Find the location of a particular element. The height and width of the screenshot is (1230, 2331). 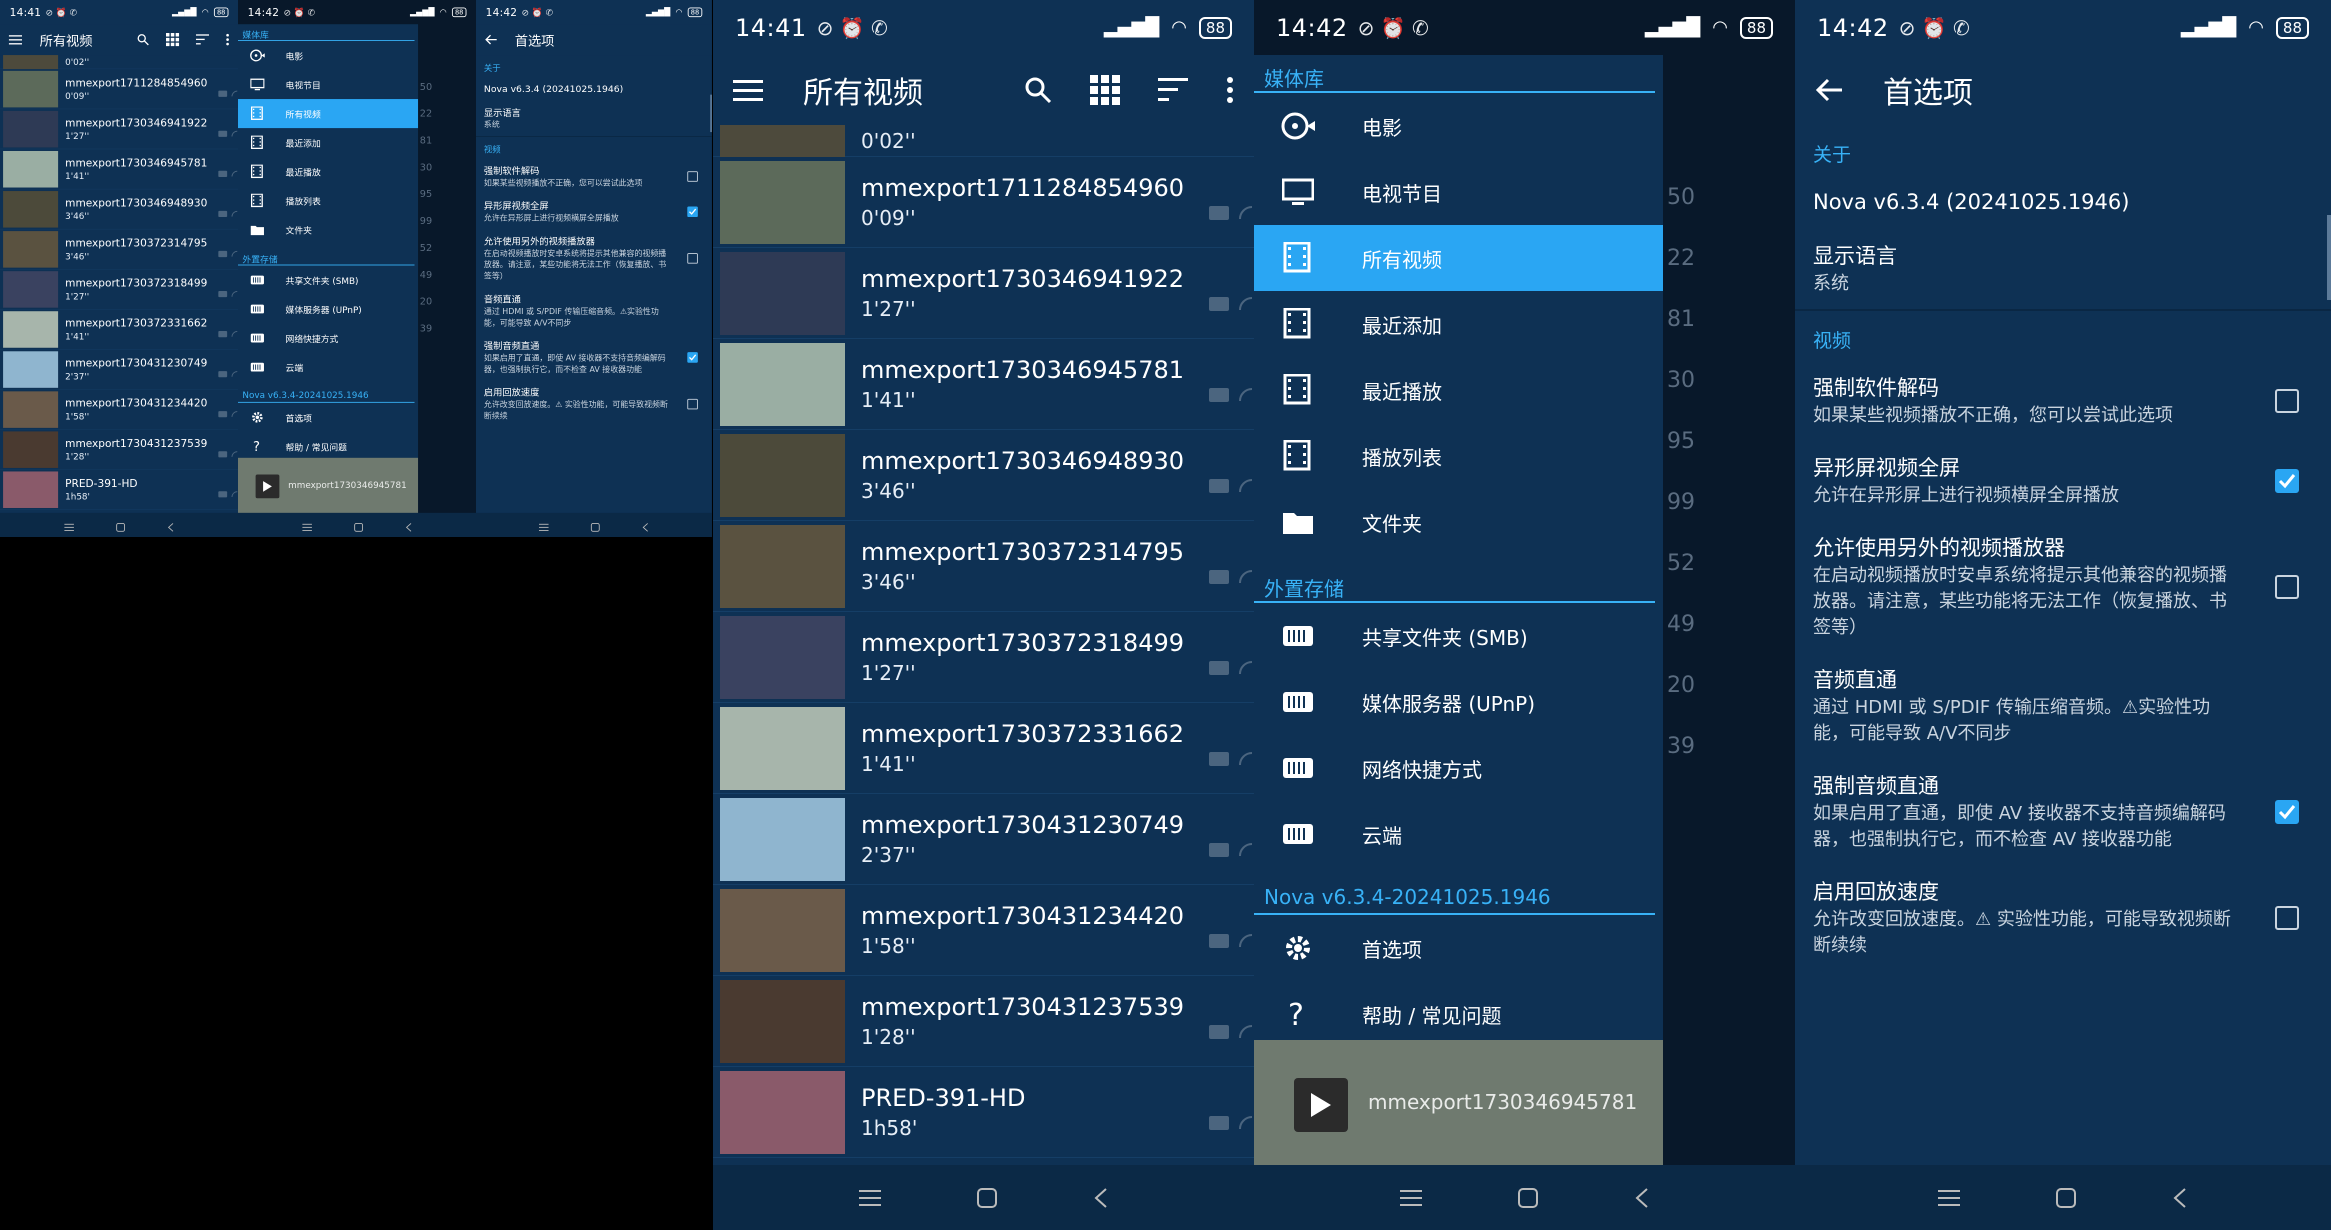

list-item: mmexport1730346948930 3'46'' is located at coordinates (983, 475).